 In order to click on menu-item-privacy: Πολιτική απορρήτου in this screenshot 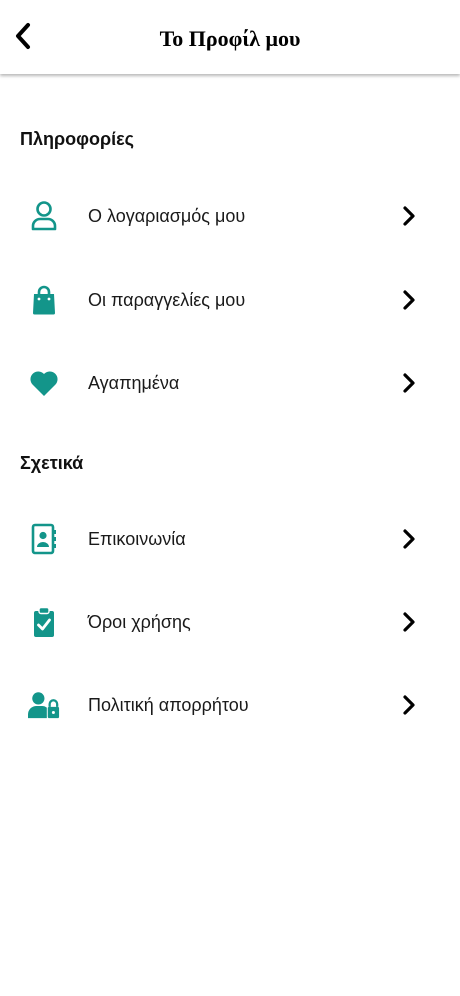, I will do `click(230, 705)`.